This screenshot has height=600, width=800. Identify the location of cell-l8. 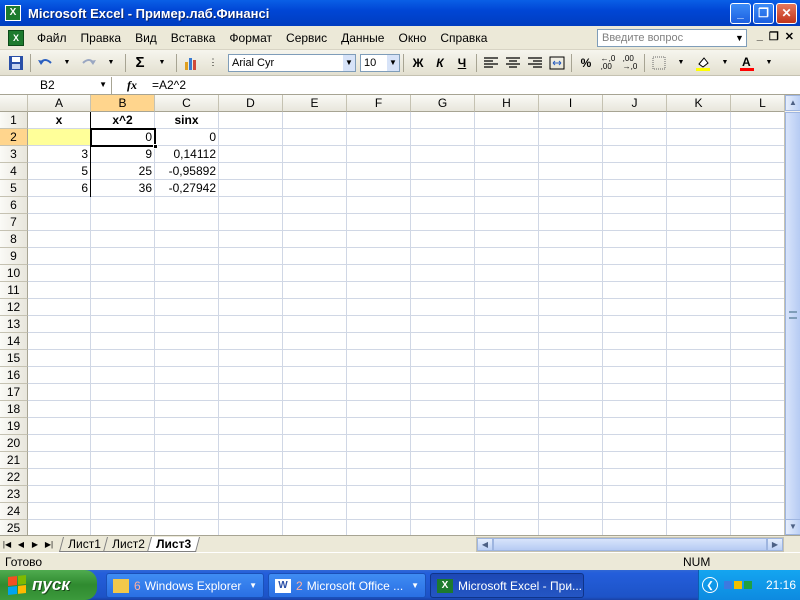
(757, 239).